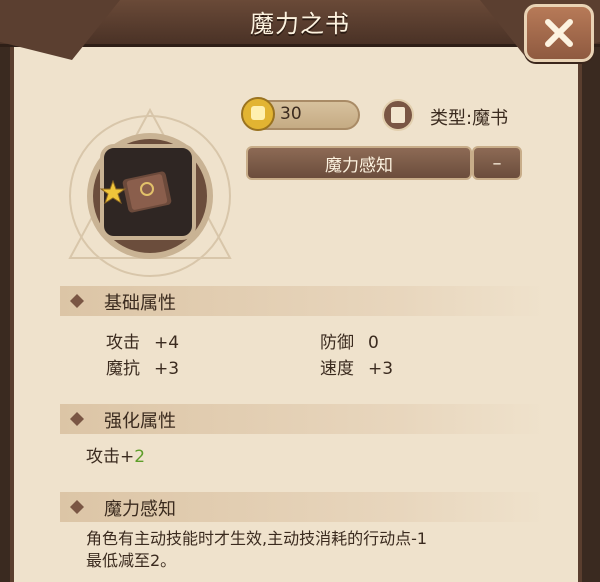  I want to click on skill-description-header: 魔力感知, so click(303, 507).